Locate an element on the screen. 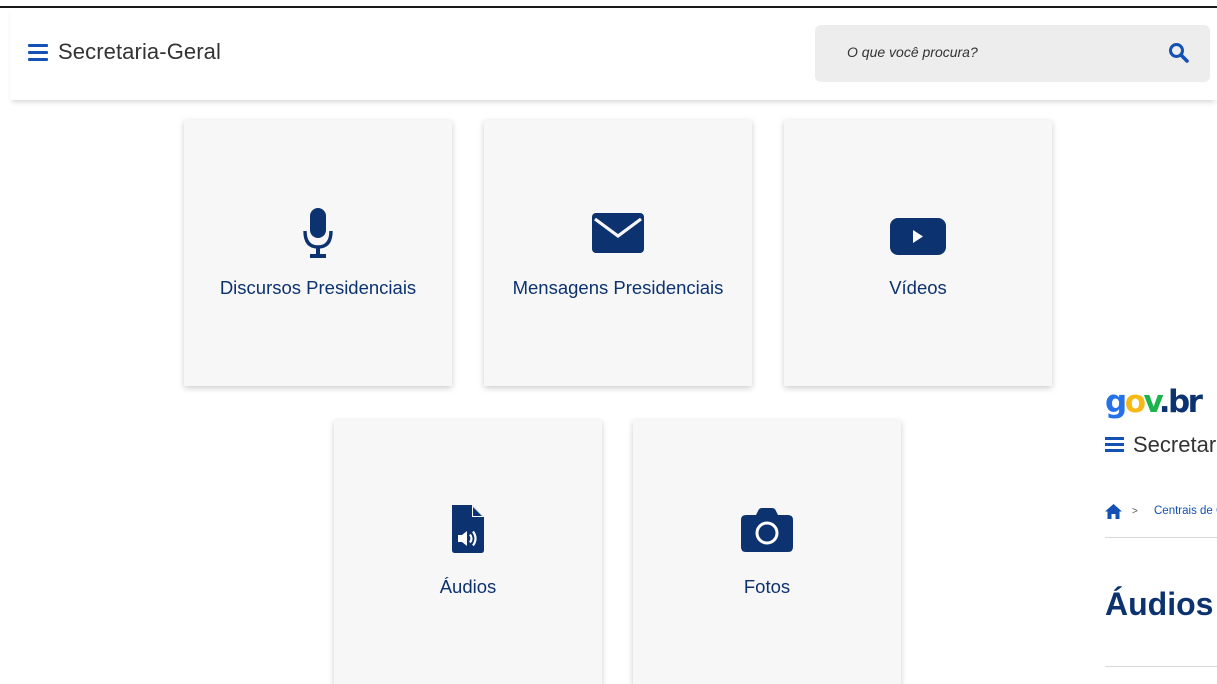 Image resolution: width=1217 pixels, height=684 pixels. card-fotos: Fotos is located at coordinates (767, 552).